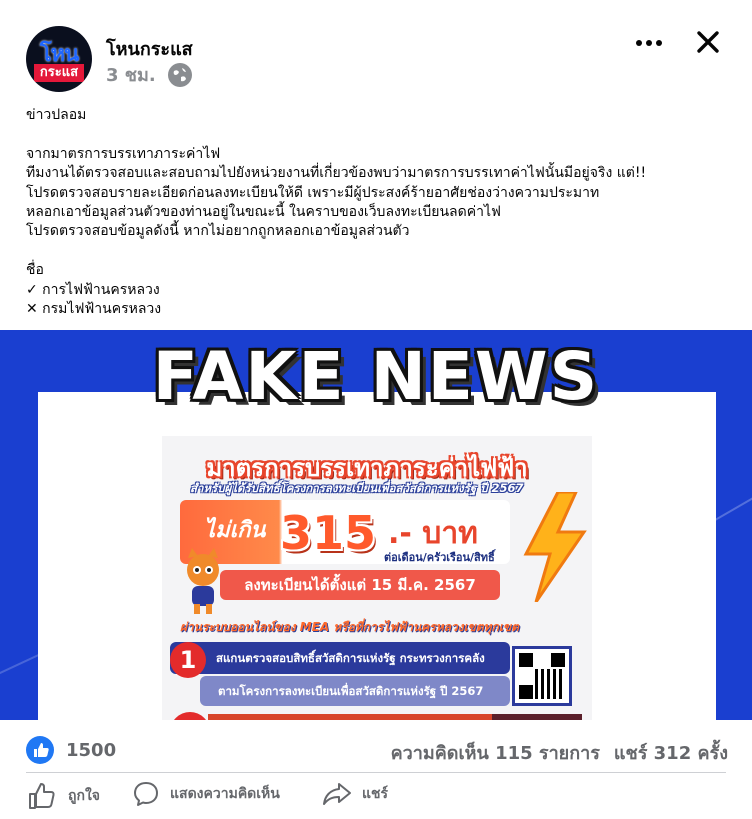 The width and height of the screenshot is (752, 819). Describe the element at coordinates (358, 717) in the screenshot. I see `poster-step2-bar` at that location.